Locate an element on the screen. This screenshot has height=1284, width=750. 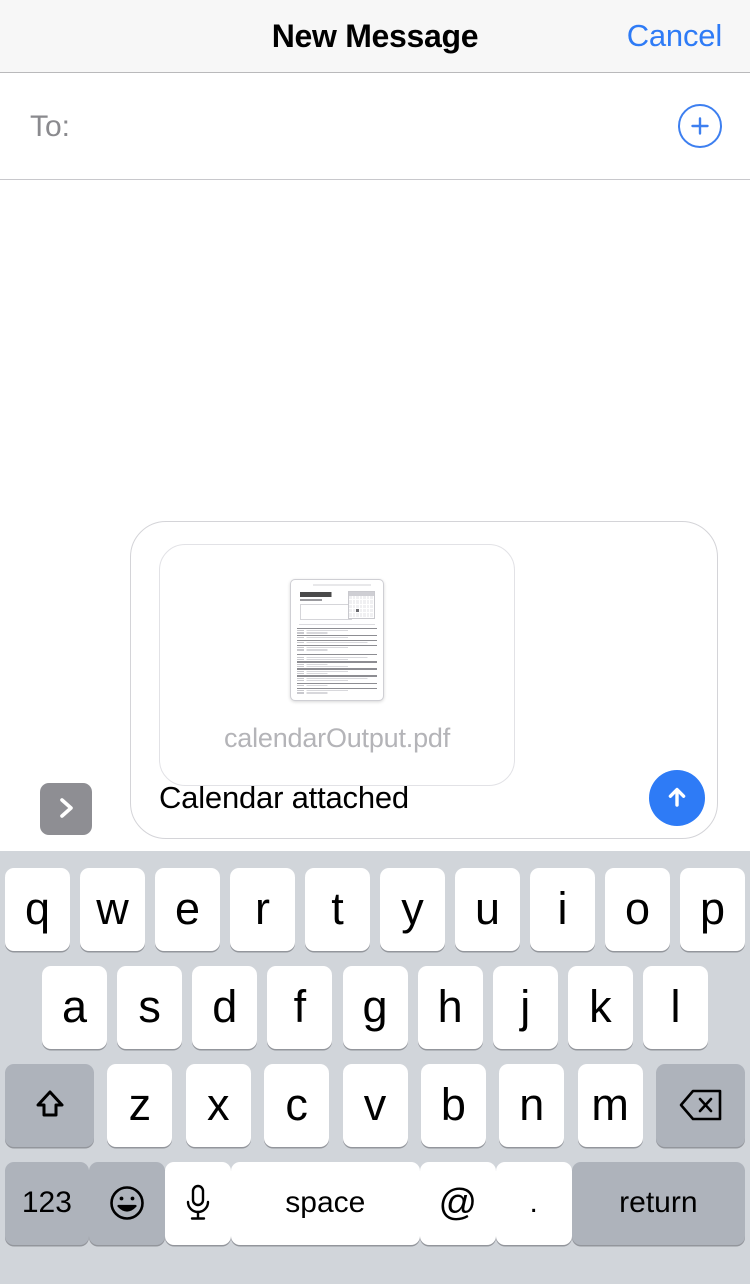
send-button is located at coordinates (677, 798).